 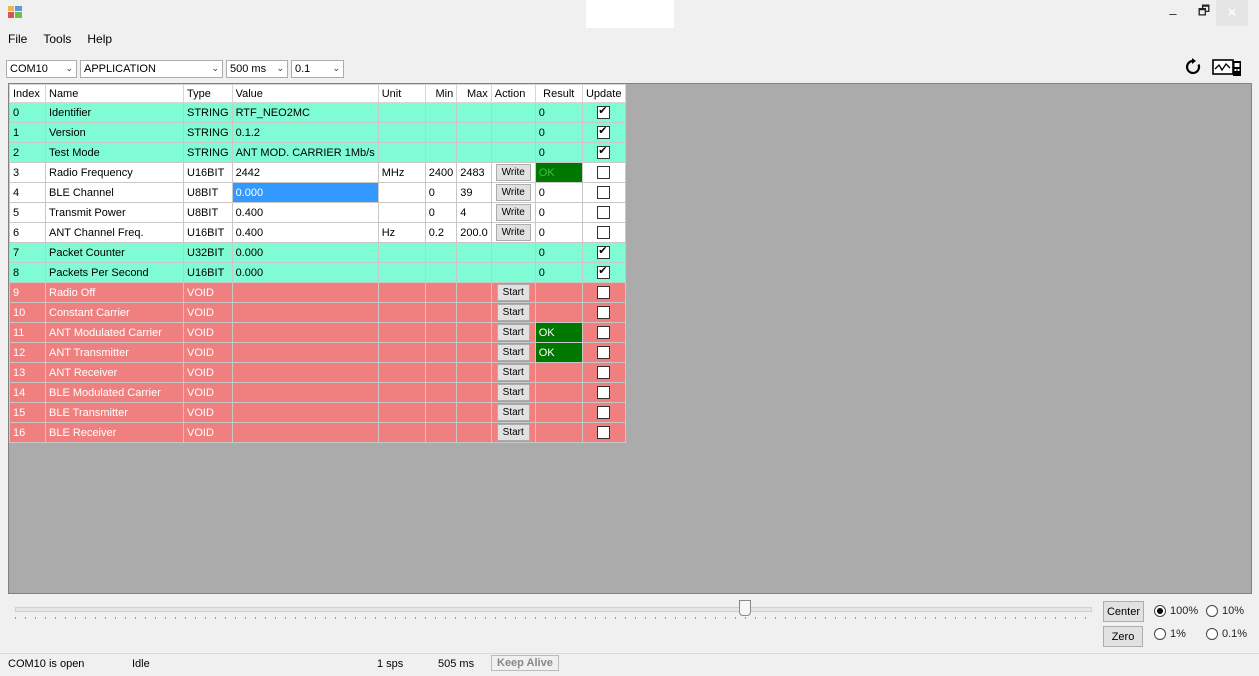 What do you see at coordinates (208, 252) in the screenshot?
I see `cell-type: U32BIT` at bounding box center [208, 252].